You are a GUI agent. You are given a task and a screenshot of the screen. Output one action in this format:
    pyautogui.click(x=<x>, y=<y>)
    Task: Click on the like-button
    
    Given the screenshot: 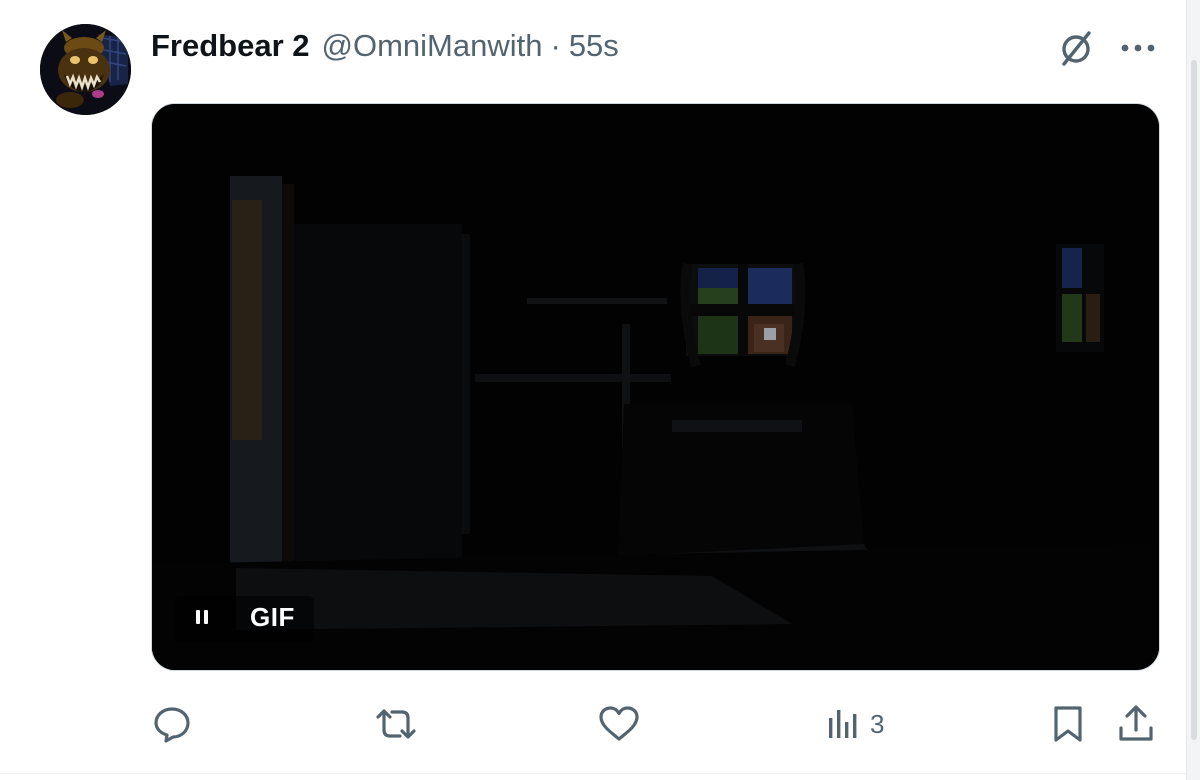 What is the action you would take?
    pyautogui.click(x=623, y=724)
    